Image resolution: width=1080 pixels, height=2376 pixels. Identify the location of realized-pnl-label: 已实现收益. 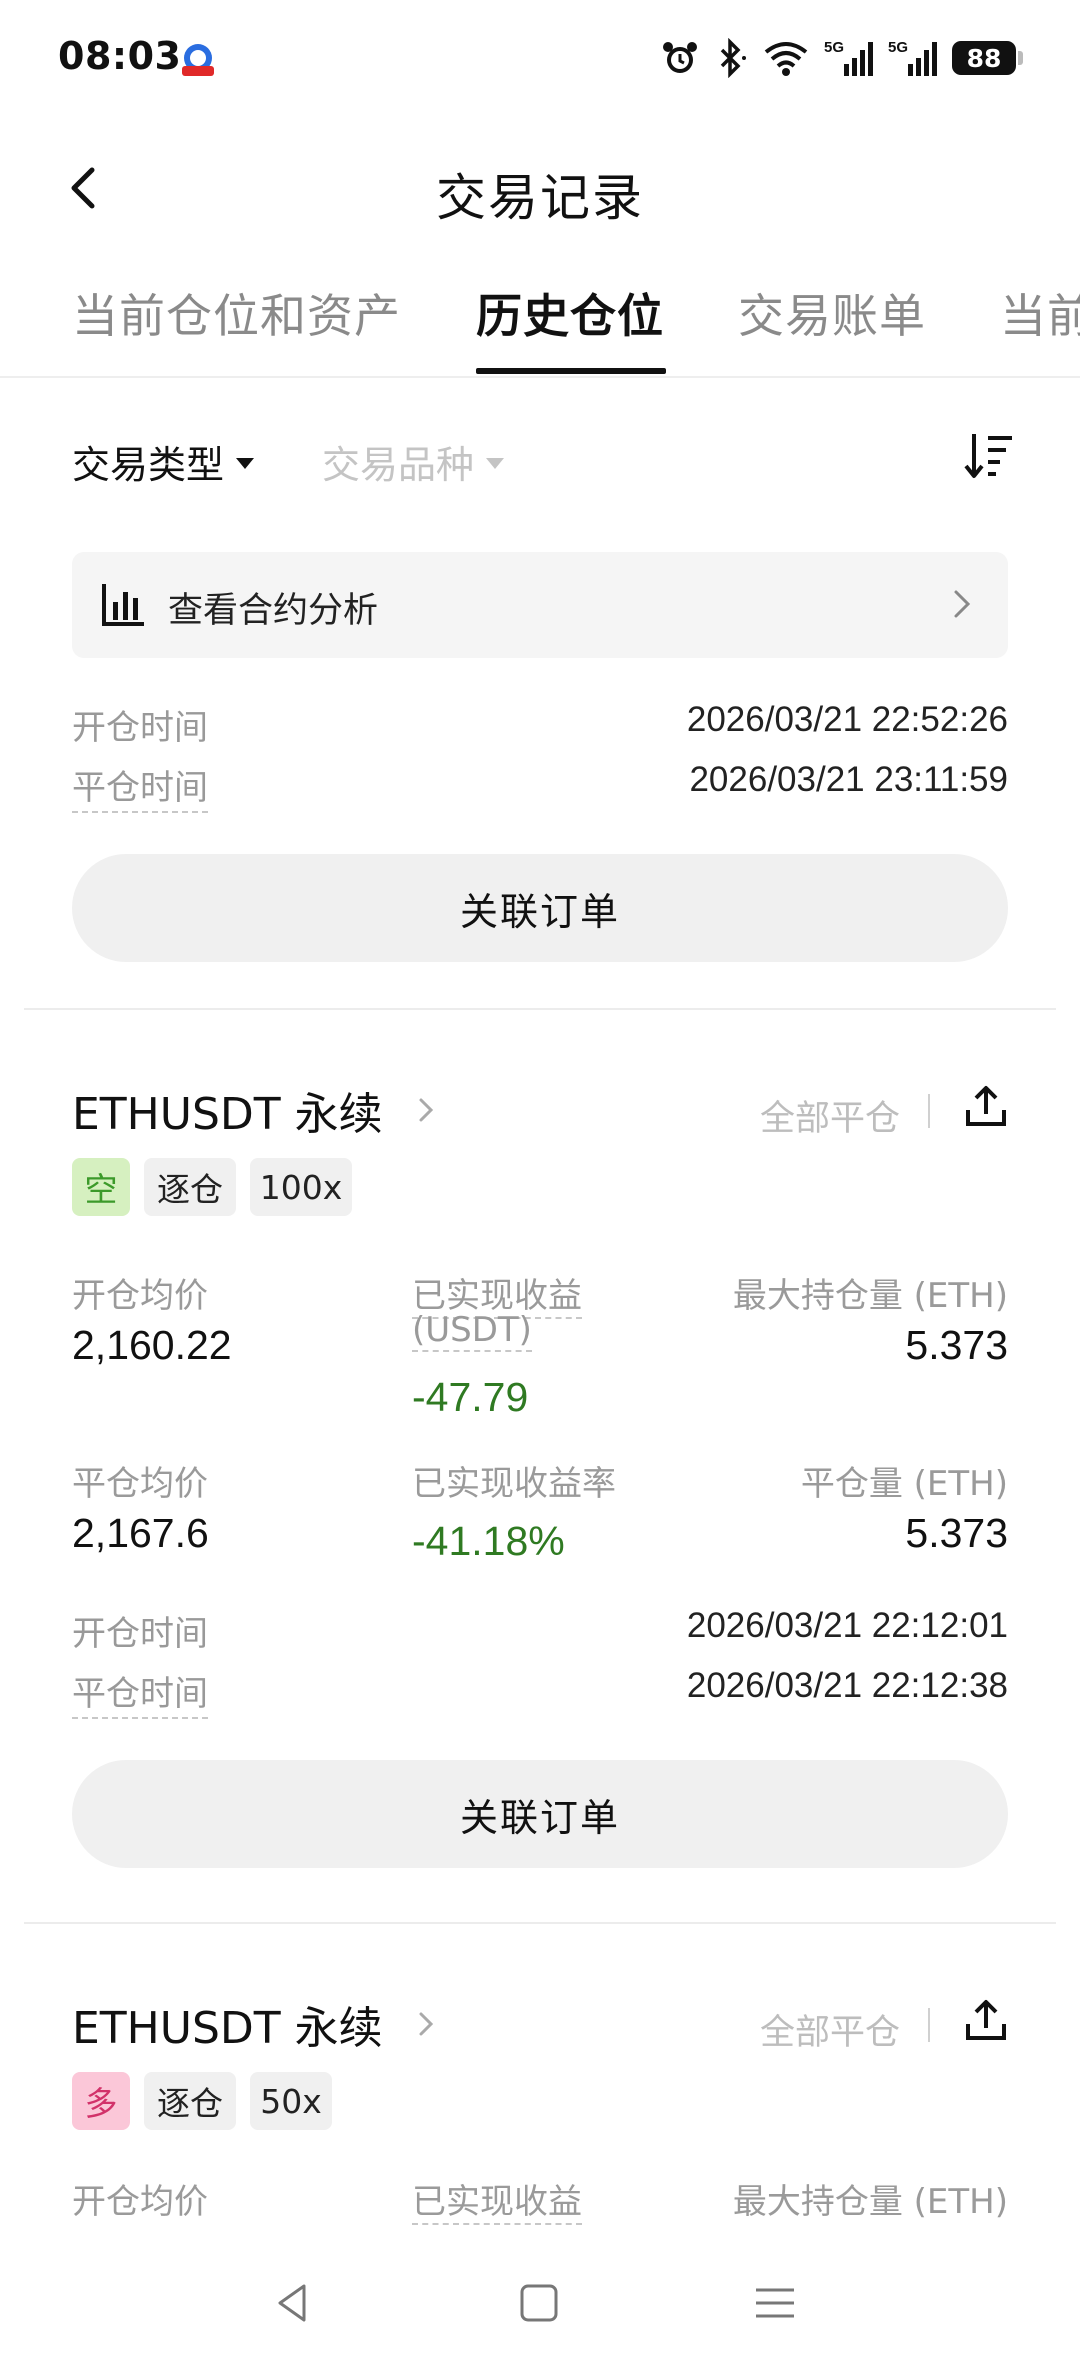
(497, 2199).